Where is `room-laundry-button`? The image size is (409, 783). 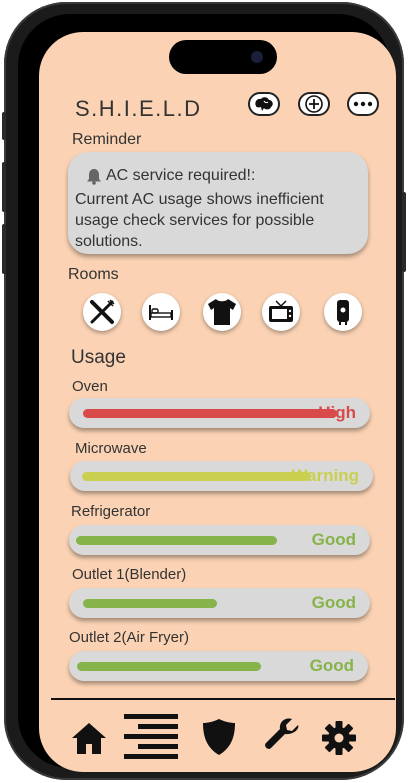 room-laundry-button is located at coordinates (222, 312).